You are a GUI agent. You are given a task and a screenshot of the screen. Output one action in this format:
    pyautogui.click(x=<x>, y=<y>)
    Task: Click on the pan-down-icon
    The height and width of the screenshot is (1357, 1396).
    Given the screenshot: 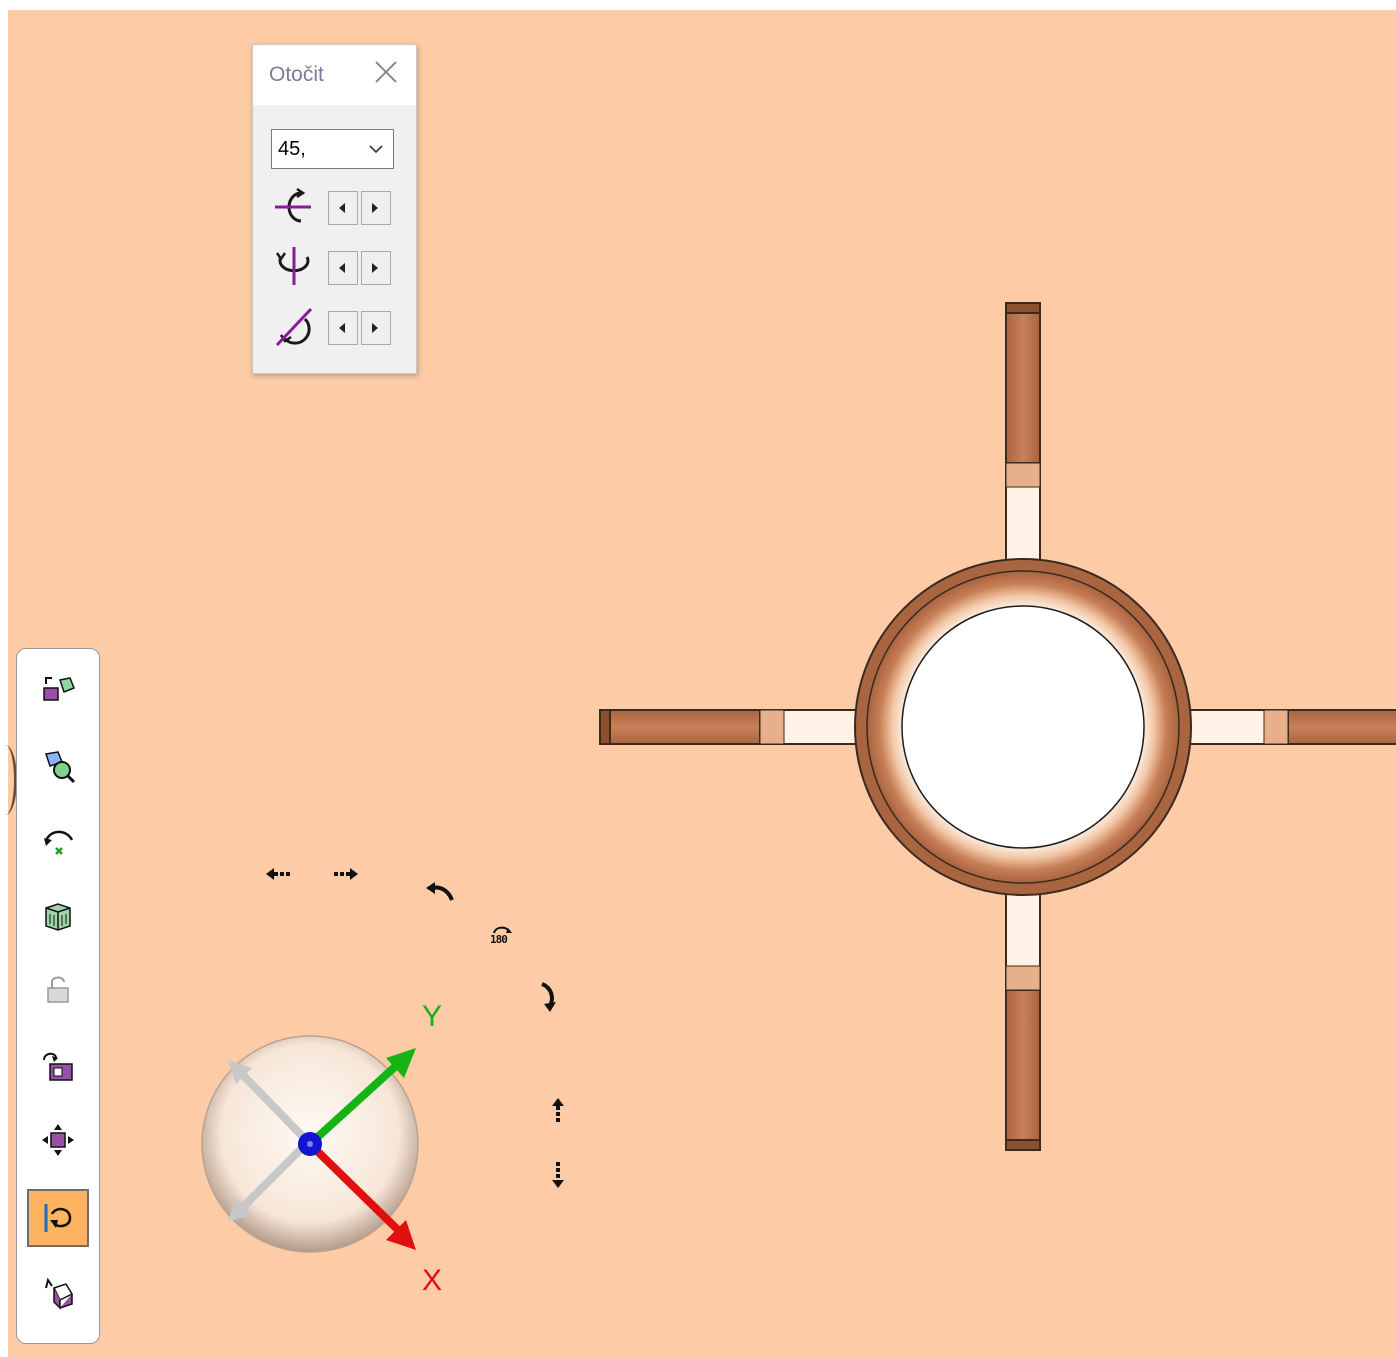 What is the action you would take?
    pyautogui.click(x=558, y=1175)
    